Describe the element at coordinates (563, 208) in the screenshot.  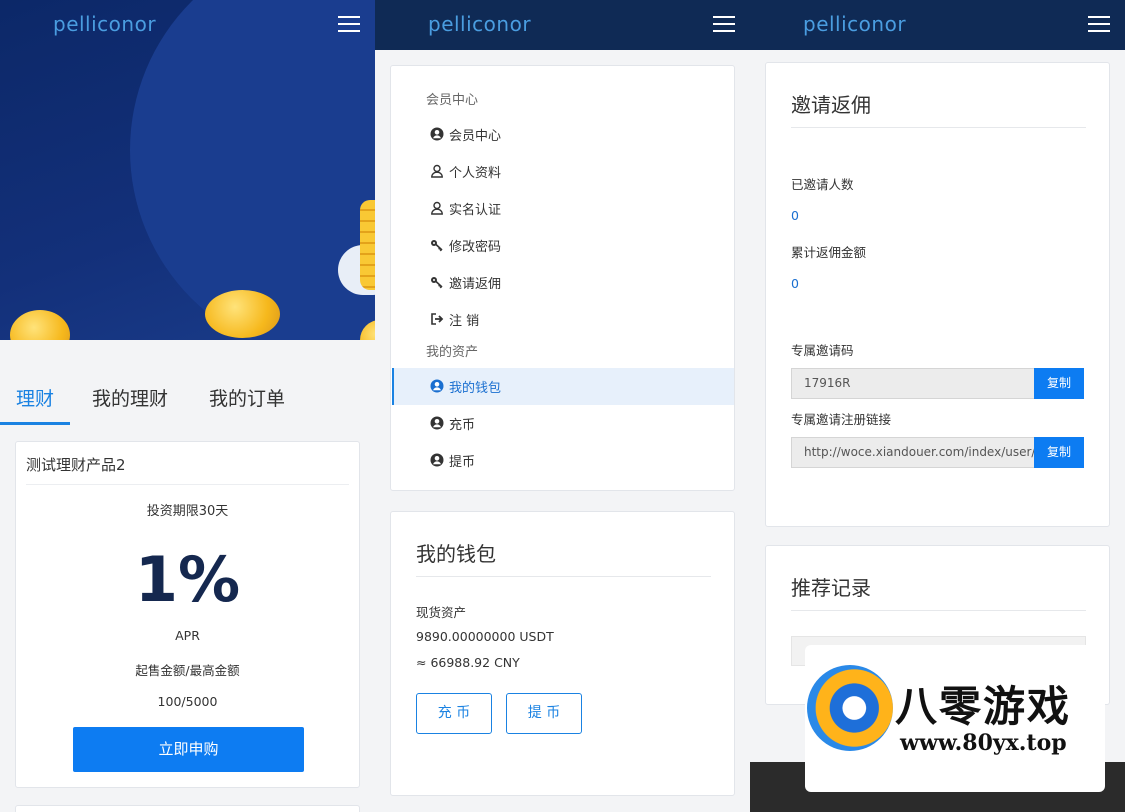
I see `menu-item-verification: 实名认证` at that location.